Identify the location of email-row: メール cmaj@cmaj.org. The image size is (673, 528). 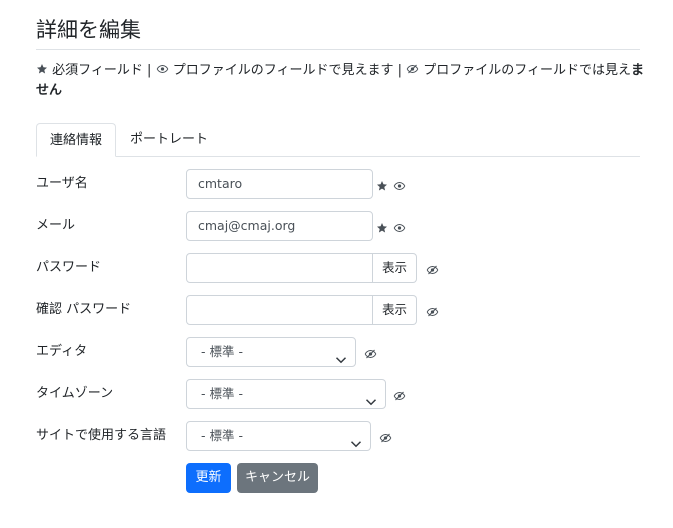
(341, 226).